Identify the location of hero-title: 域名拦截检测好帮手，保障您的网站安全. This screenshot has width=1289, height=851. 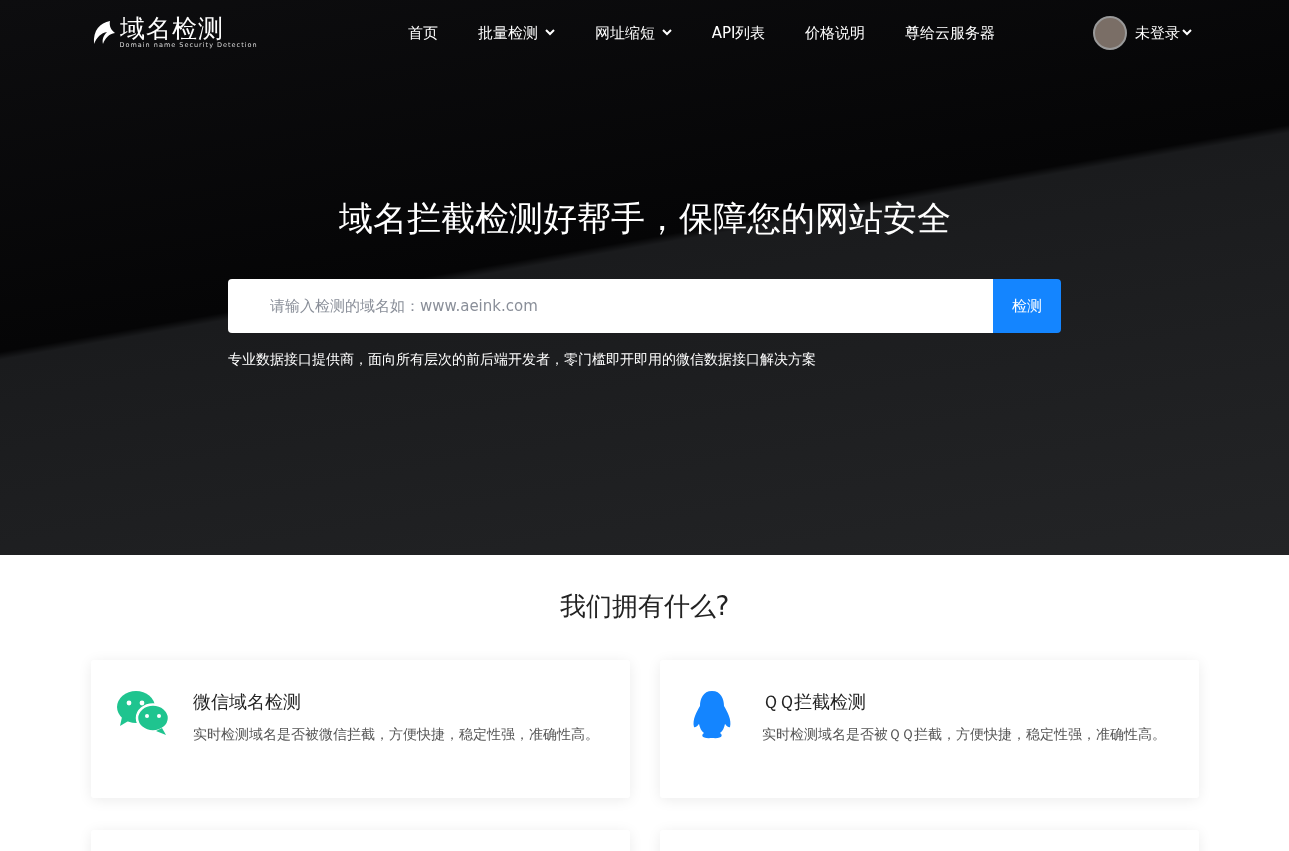
(644, 218).